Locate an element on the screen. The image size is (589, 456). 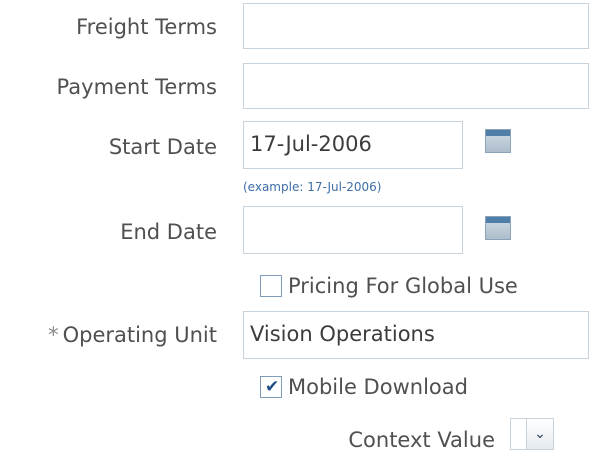
payment-terms-input is located at coordinates (416, 86).